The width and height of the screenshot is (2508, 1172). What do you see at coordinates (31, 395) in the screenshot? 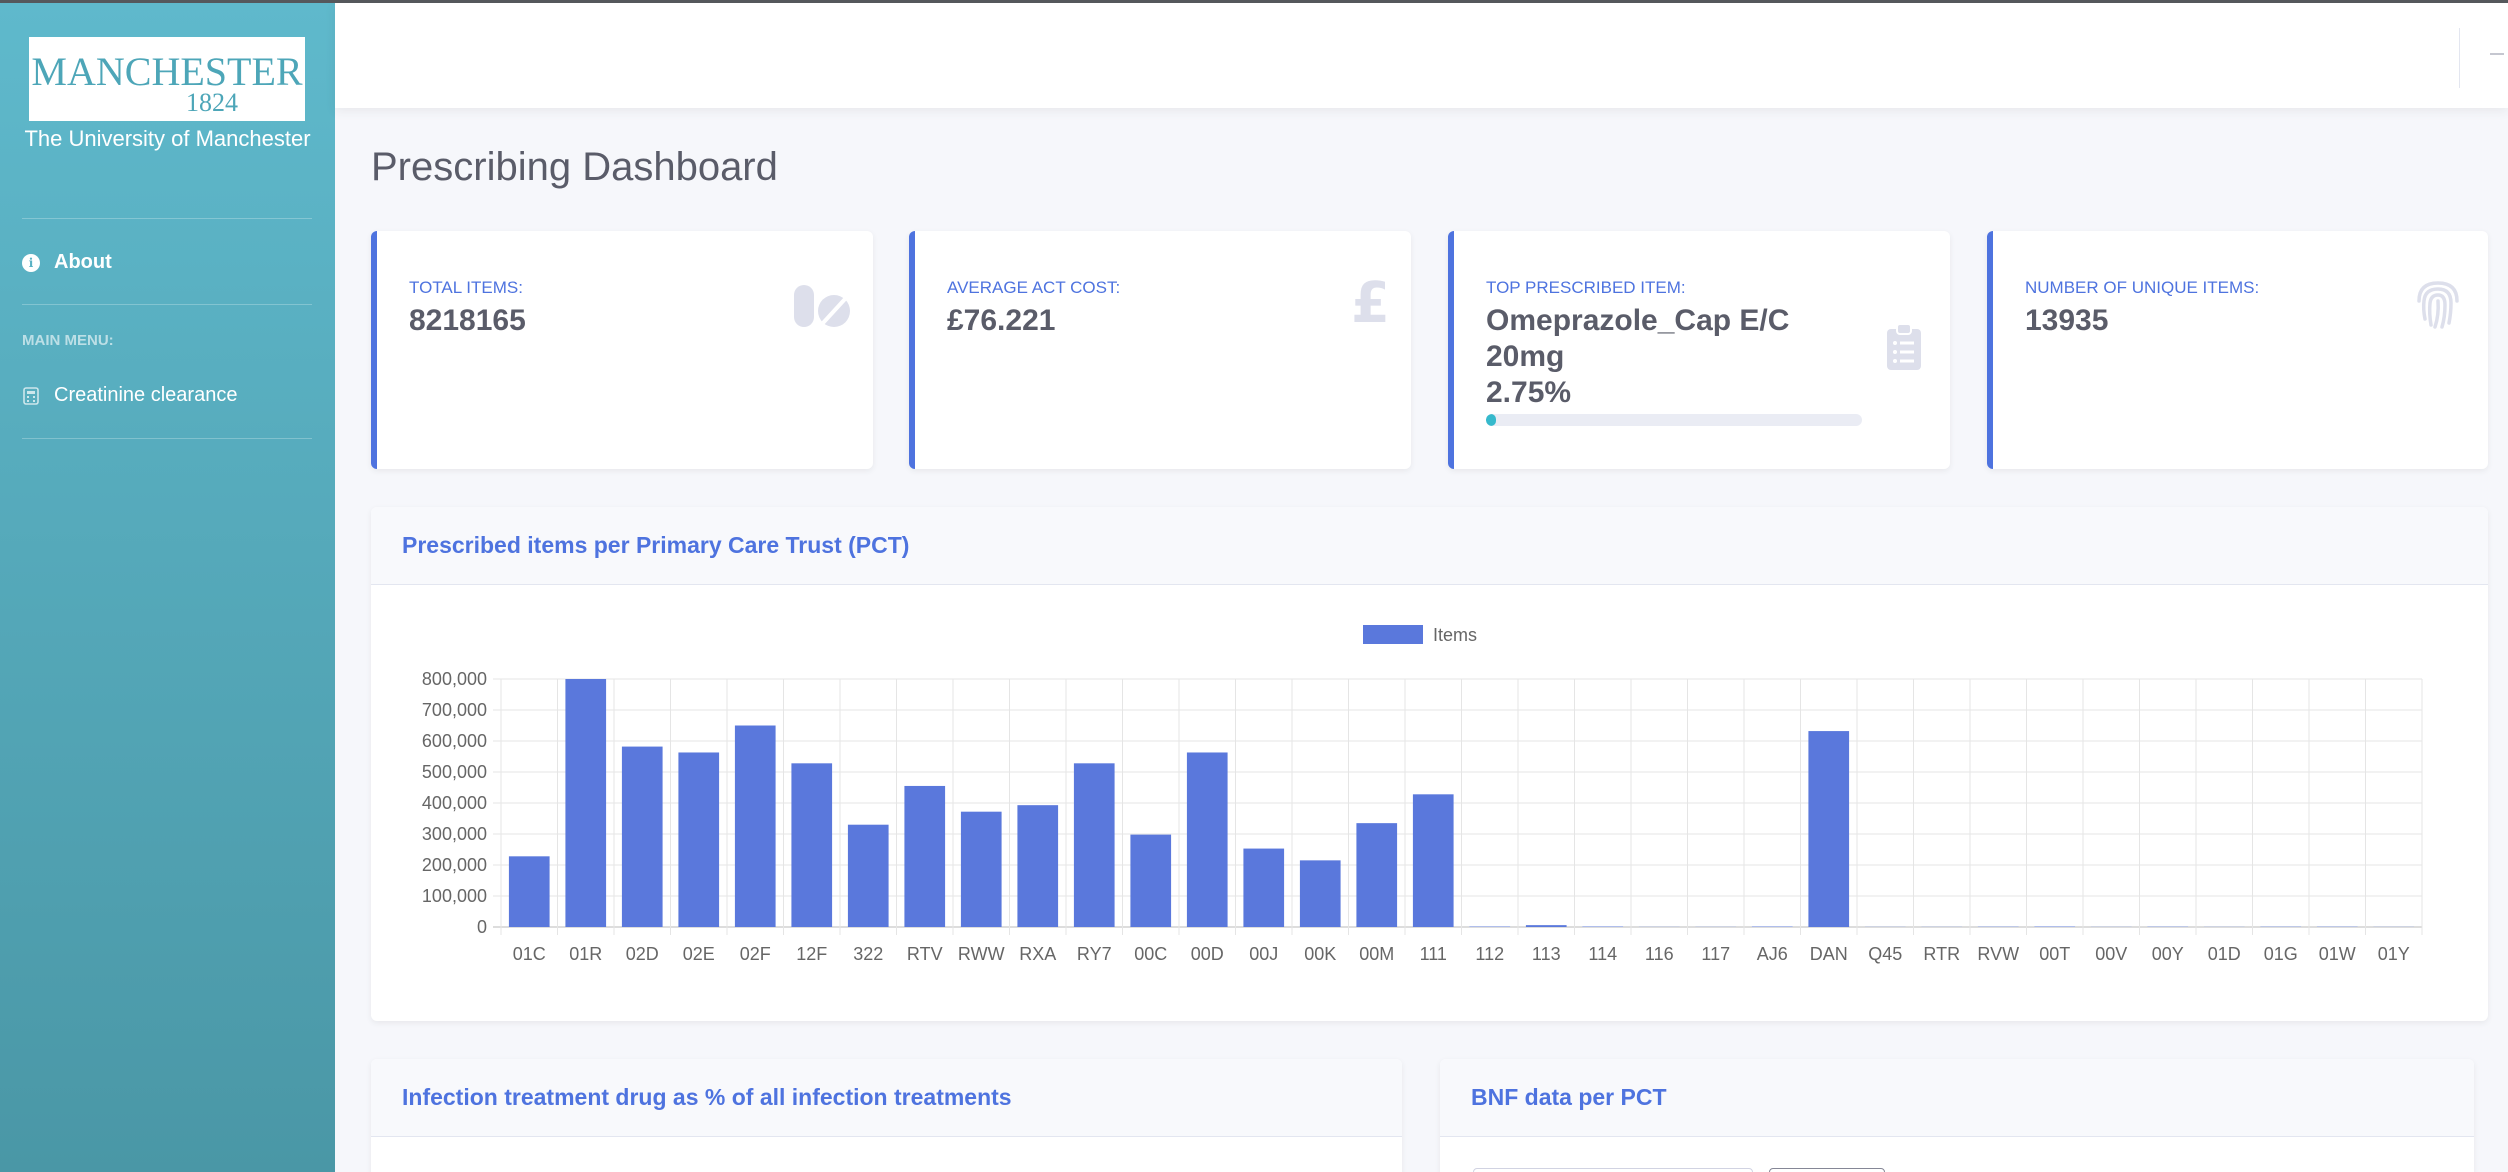
I see `calculator-icon` at bounding box center [31, 395].